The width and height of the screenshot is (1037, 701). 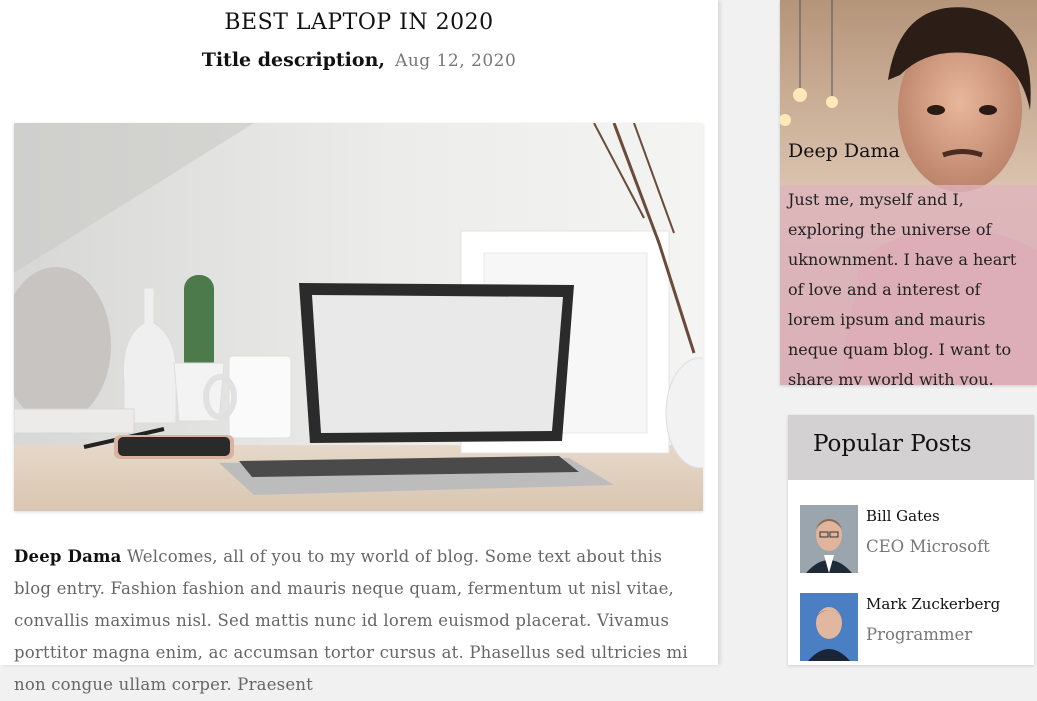 What do you see at coordinates (928, 546) in the screenshot?
I see `popular-post-role: CEO Microsoft` at bounding box center [928, 546].